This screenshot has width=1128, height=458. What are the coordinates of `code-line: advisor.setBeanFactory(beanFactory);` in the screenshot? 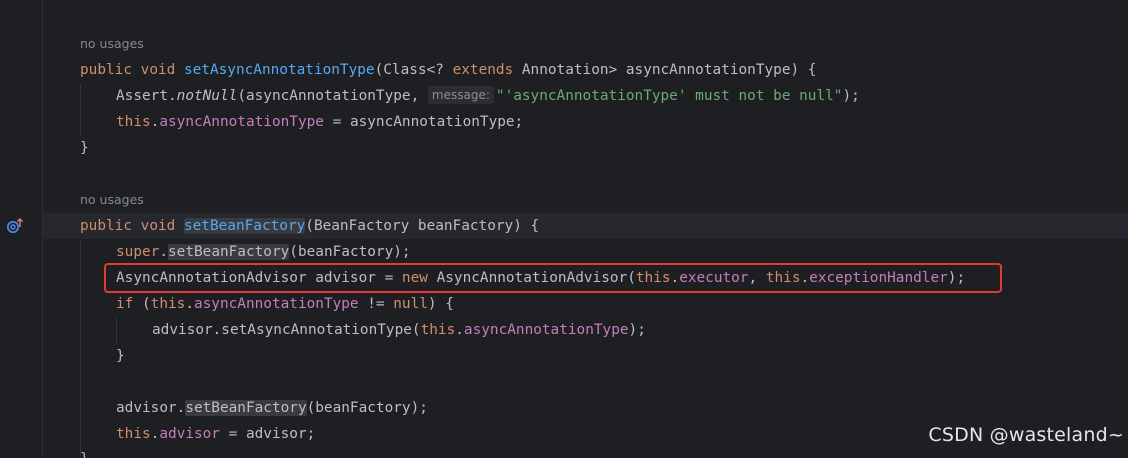 It's located at (272, 408).